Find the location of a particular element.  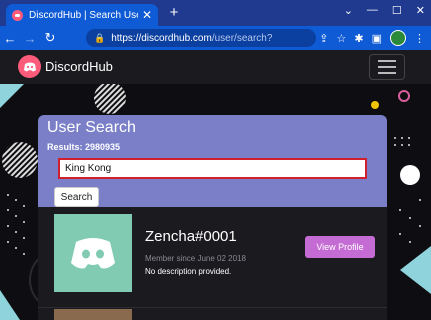

browser-tab-strip: DiscordHub | Search Users ✕ + ⌄ — ☐ ✕ is located at coordinates (215, 13).